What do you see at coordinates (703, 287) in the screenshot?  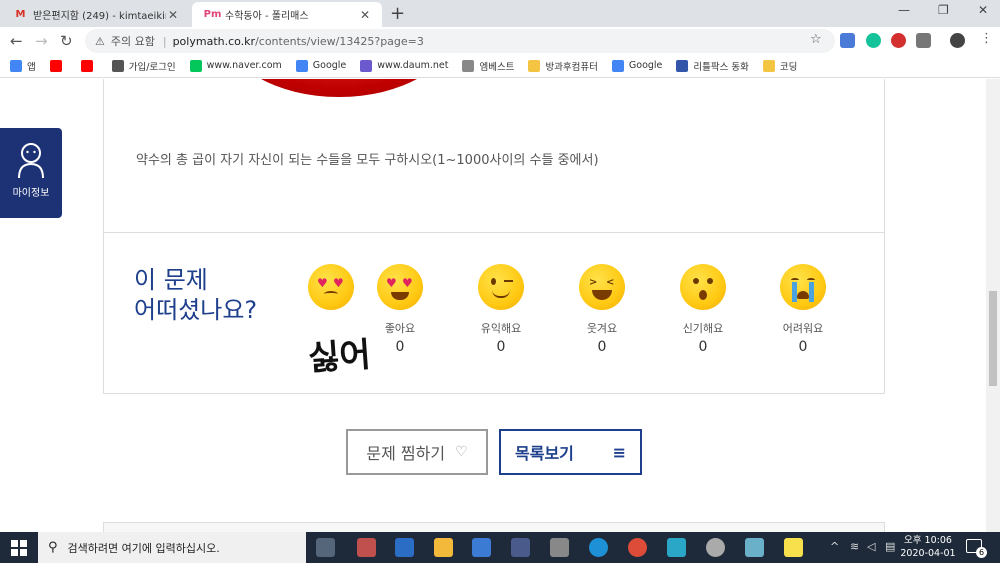 I see `surprised-icon` at bounding box center [703, 287].